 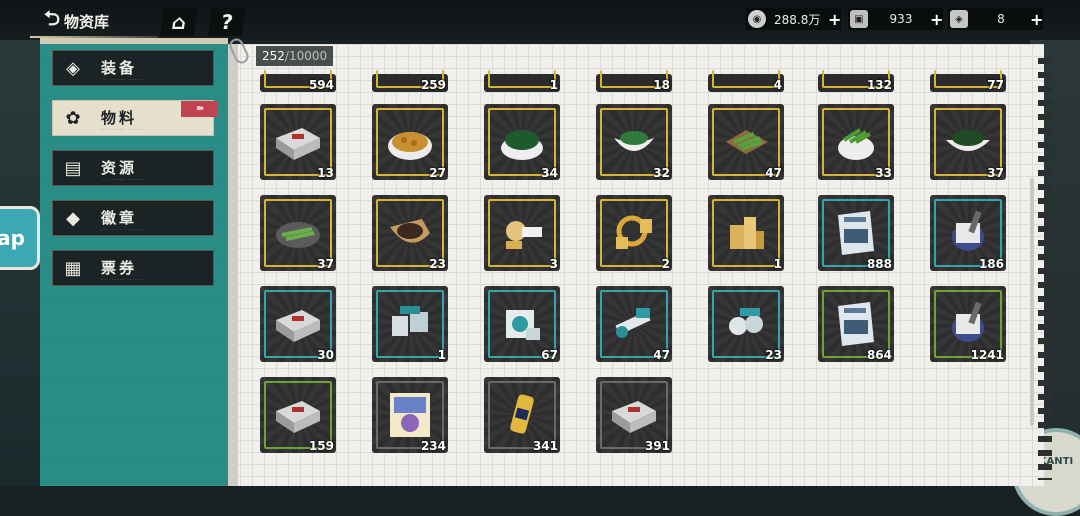 I want to click on inventory-item: 32, so click(x=634, y=142).